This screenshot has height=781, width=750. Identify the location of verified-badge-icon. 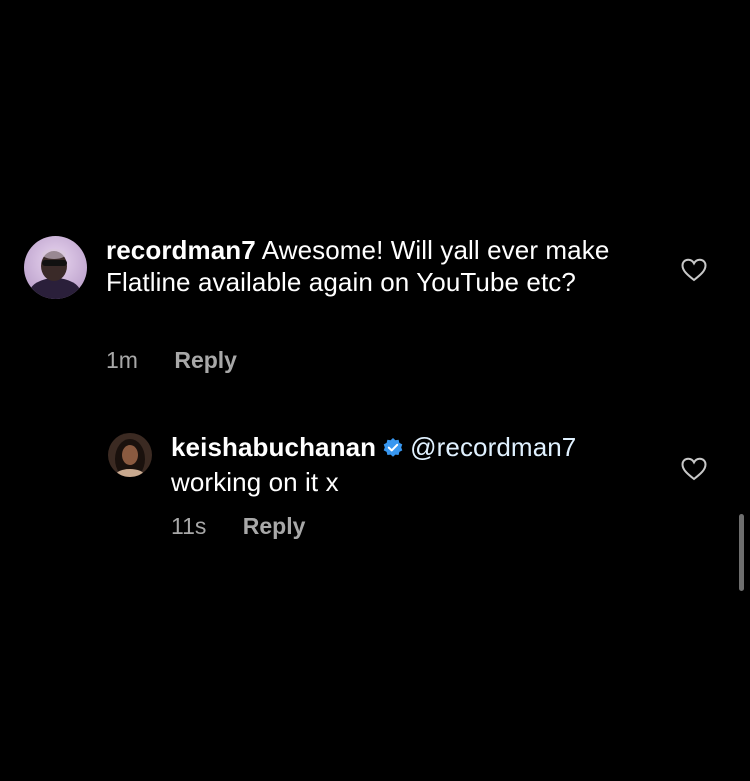
(393, 450).